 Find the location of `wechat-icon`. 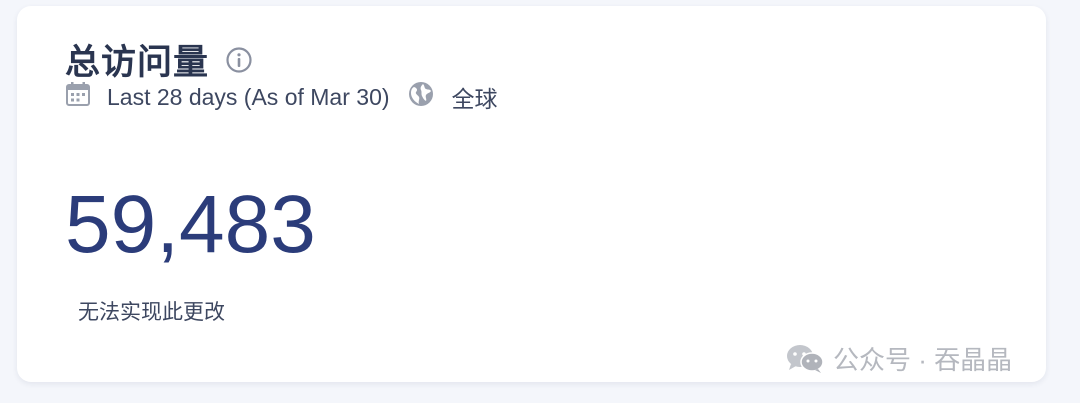

wechat-icon is located at coordinates (805, 359).